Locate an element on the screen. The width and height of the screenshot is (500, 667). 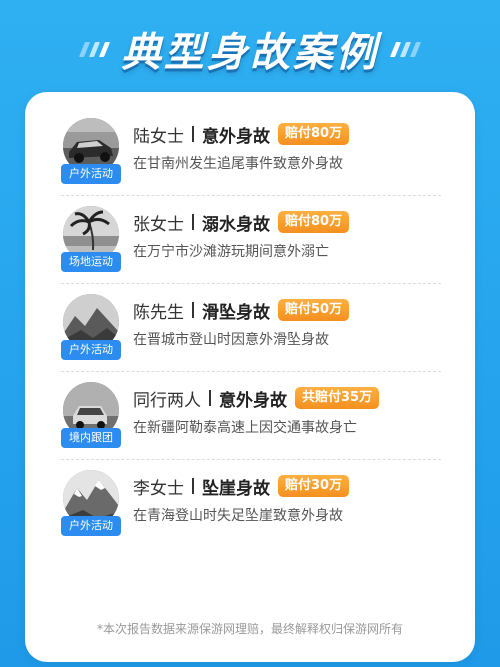
case-item: 户外活动 陆女士 意外身故 赔付80万 在甘南州发生追尾事件致意外身故 is located at coordinates (251, 152).